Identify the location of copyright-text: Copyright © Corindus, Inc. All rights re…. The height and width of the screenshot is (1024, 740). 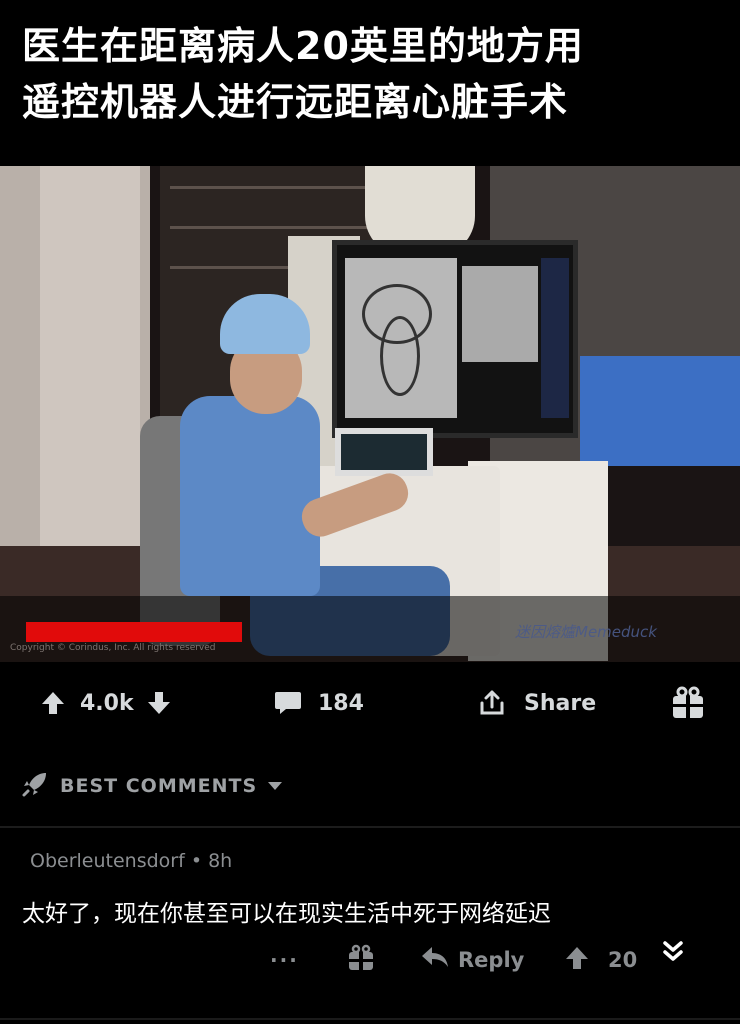
(113, 648).